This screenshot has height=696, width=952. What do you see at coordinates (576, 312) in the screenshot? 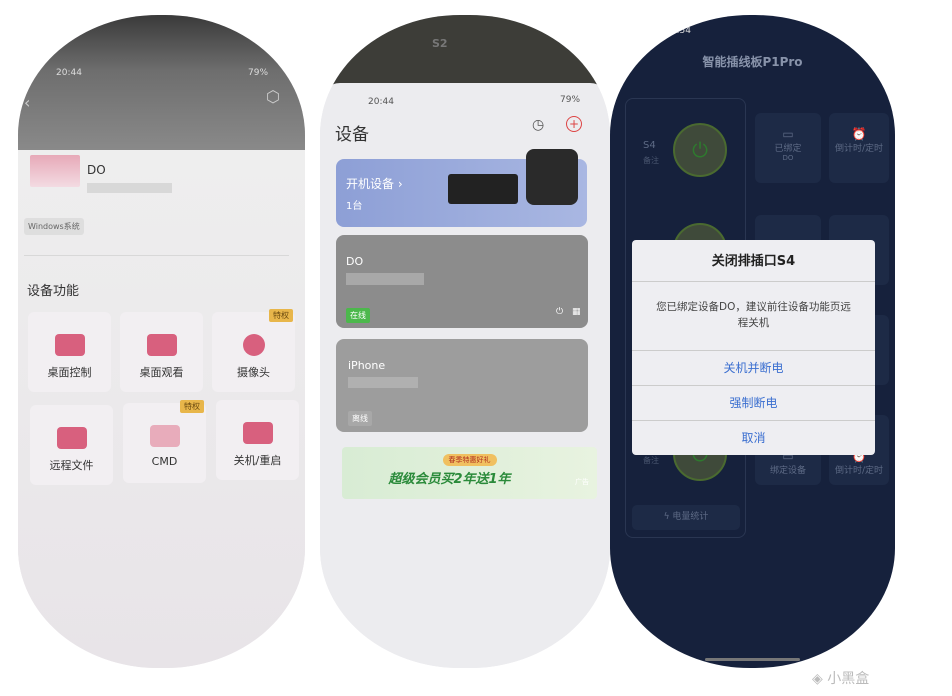
I see `windows-icon: ▦` at bounding box center [576, 312].